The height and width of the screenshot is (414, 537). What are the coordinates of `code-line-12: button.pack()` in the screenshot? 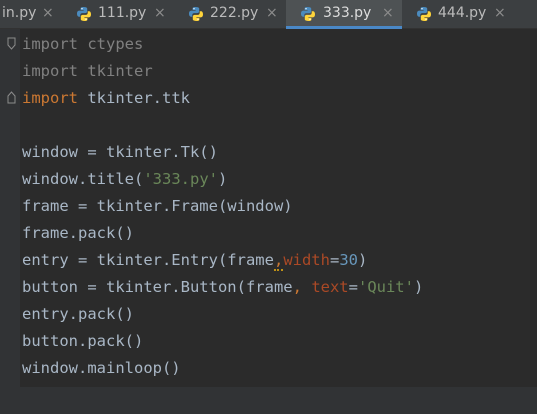 It's located at (83, 341).